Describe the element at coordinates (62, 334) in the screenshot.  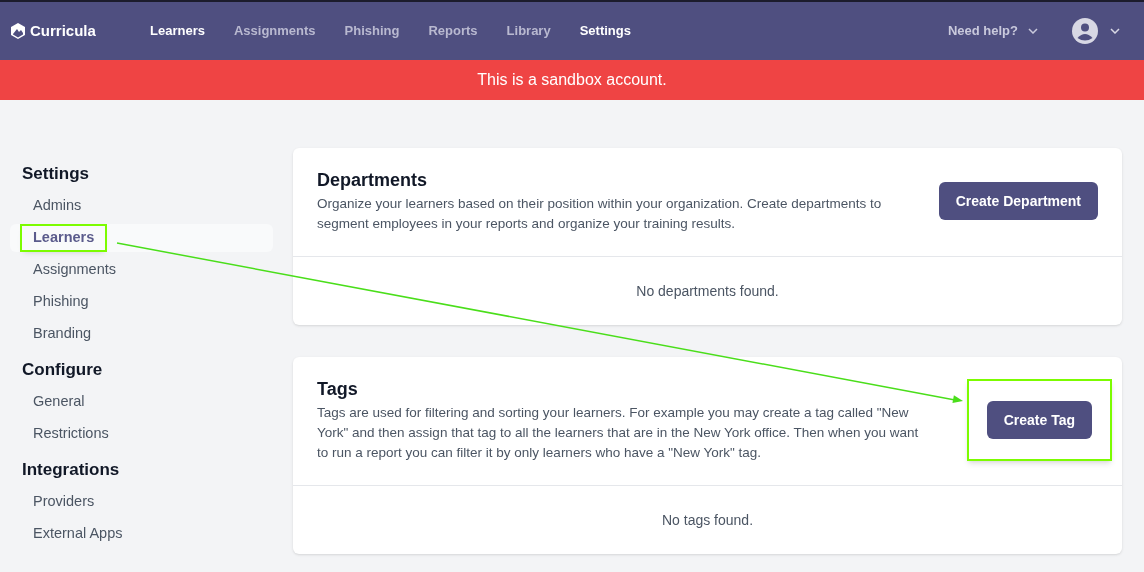
I see `sidebar-item: Branding` at that location.